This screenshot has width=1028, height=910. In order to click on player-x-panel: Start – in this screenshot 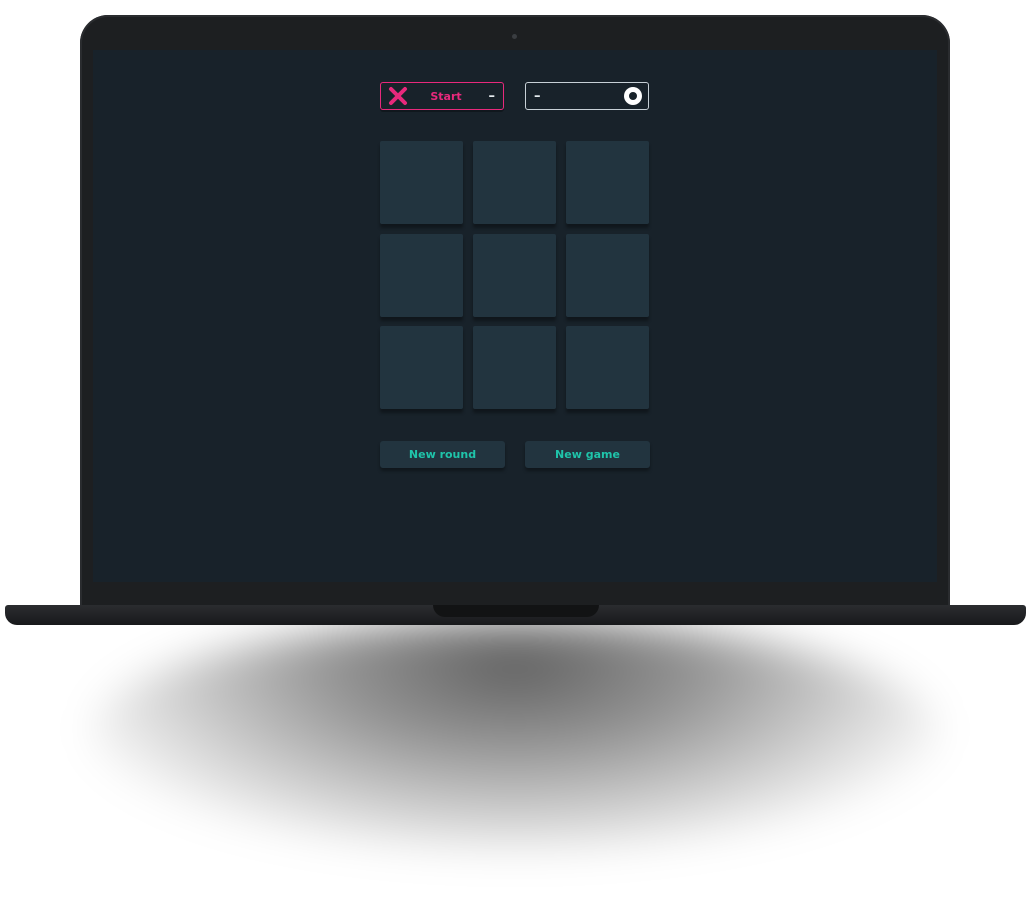, I will do `click(442, 96)`.